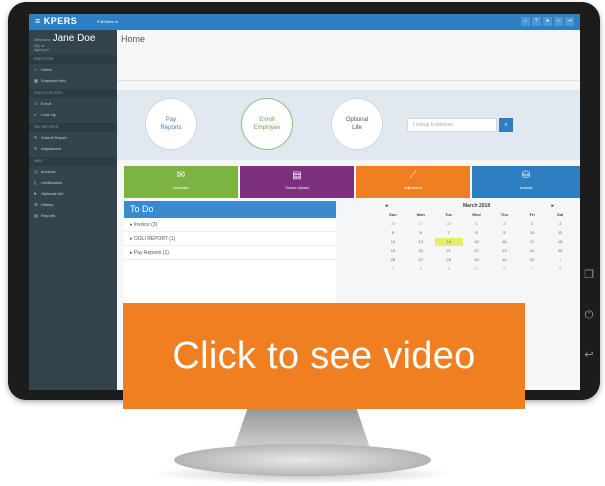  What do you see at coordinates (525, 21) in the screenshot?
I see `home-icon: ⌂` at bounding box center [525, 21].